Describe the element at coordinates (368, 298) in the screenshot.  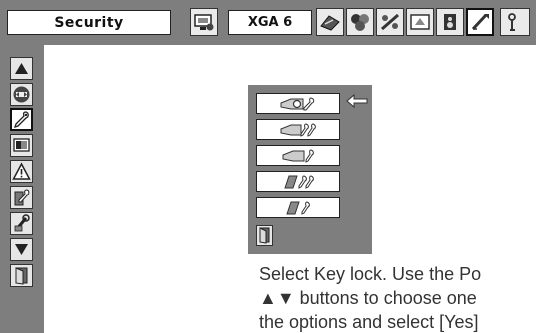
I see `instruction-line-2: ▲▼ buttons to choose one` at that location.